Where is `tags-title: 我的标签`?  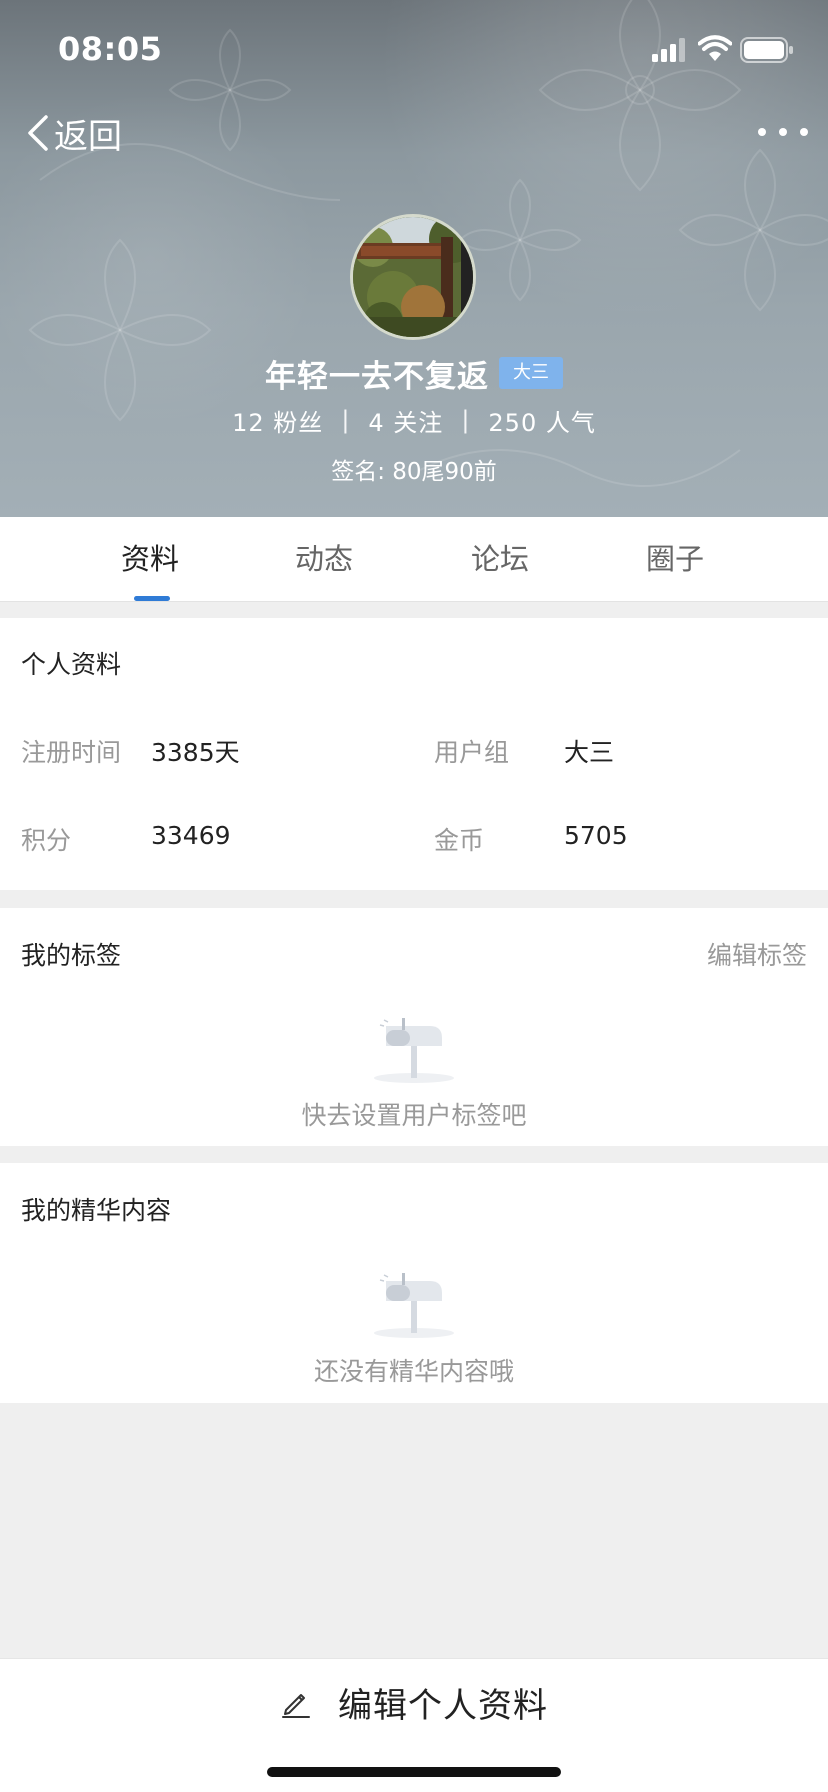
tags-title: 我的标签 is located at coordinates (71, 955).